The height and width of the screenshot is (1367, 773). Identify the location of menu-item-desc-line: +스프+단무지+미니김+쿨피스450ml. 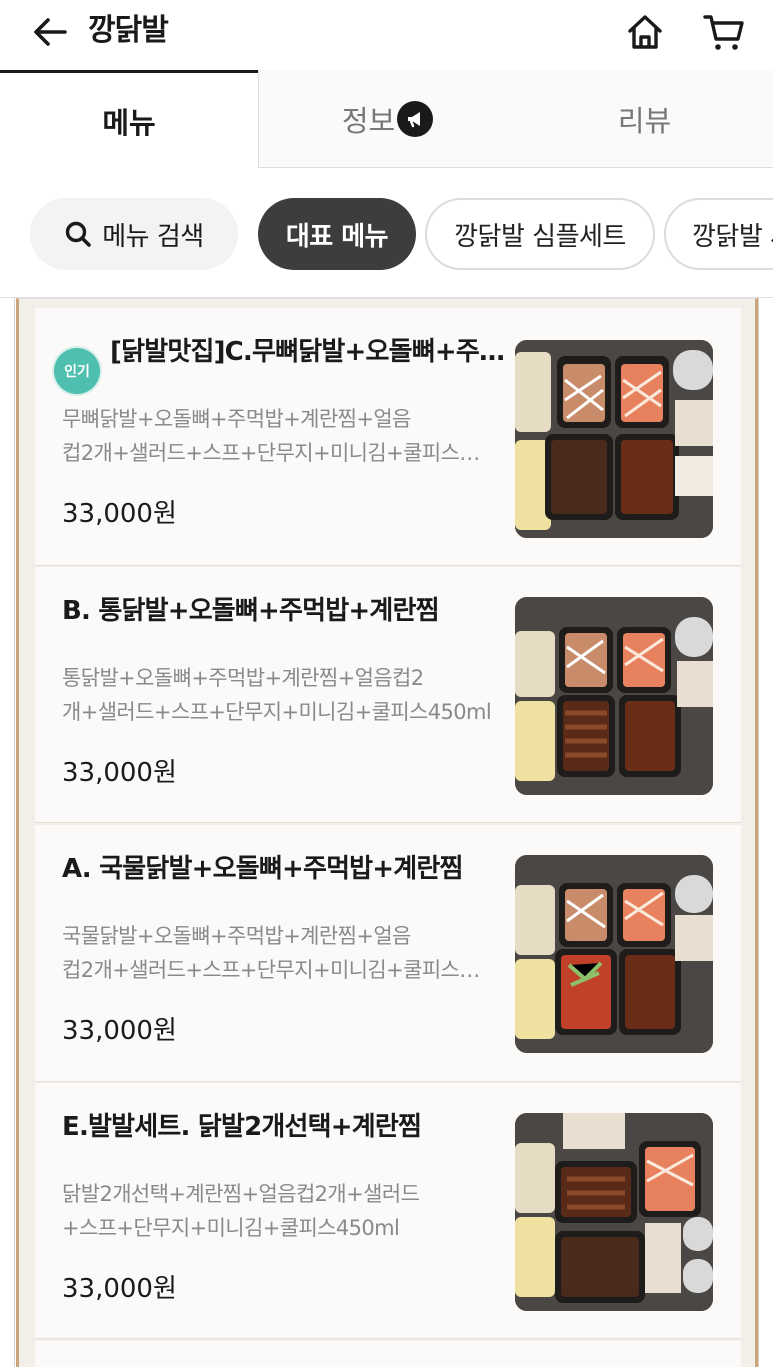
(231, 1228).